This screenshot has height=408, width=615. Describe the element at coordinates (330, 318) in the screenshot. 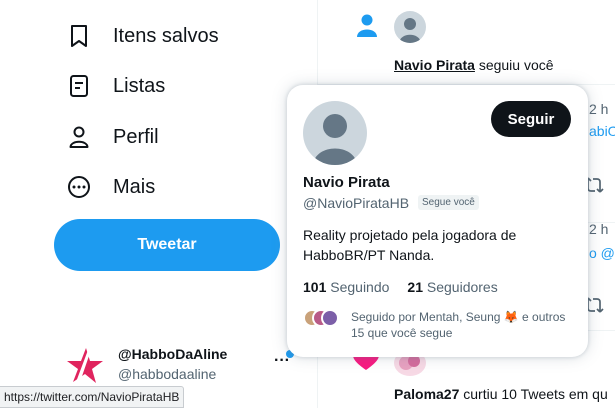

I see `mutual-avatar` at that location.